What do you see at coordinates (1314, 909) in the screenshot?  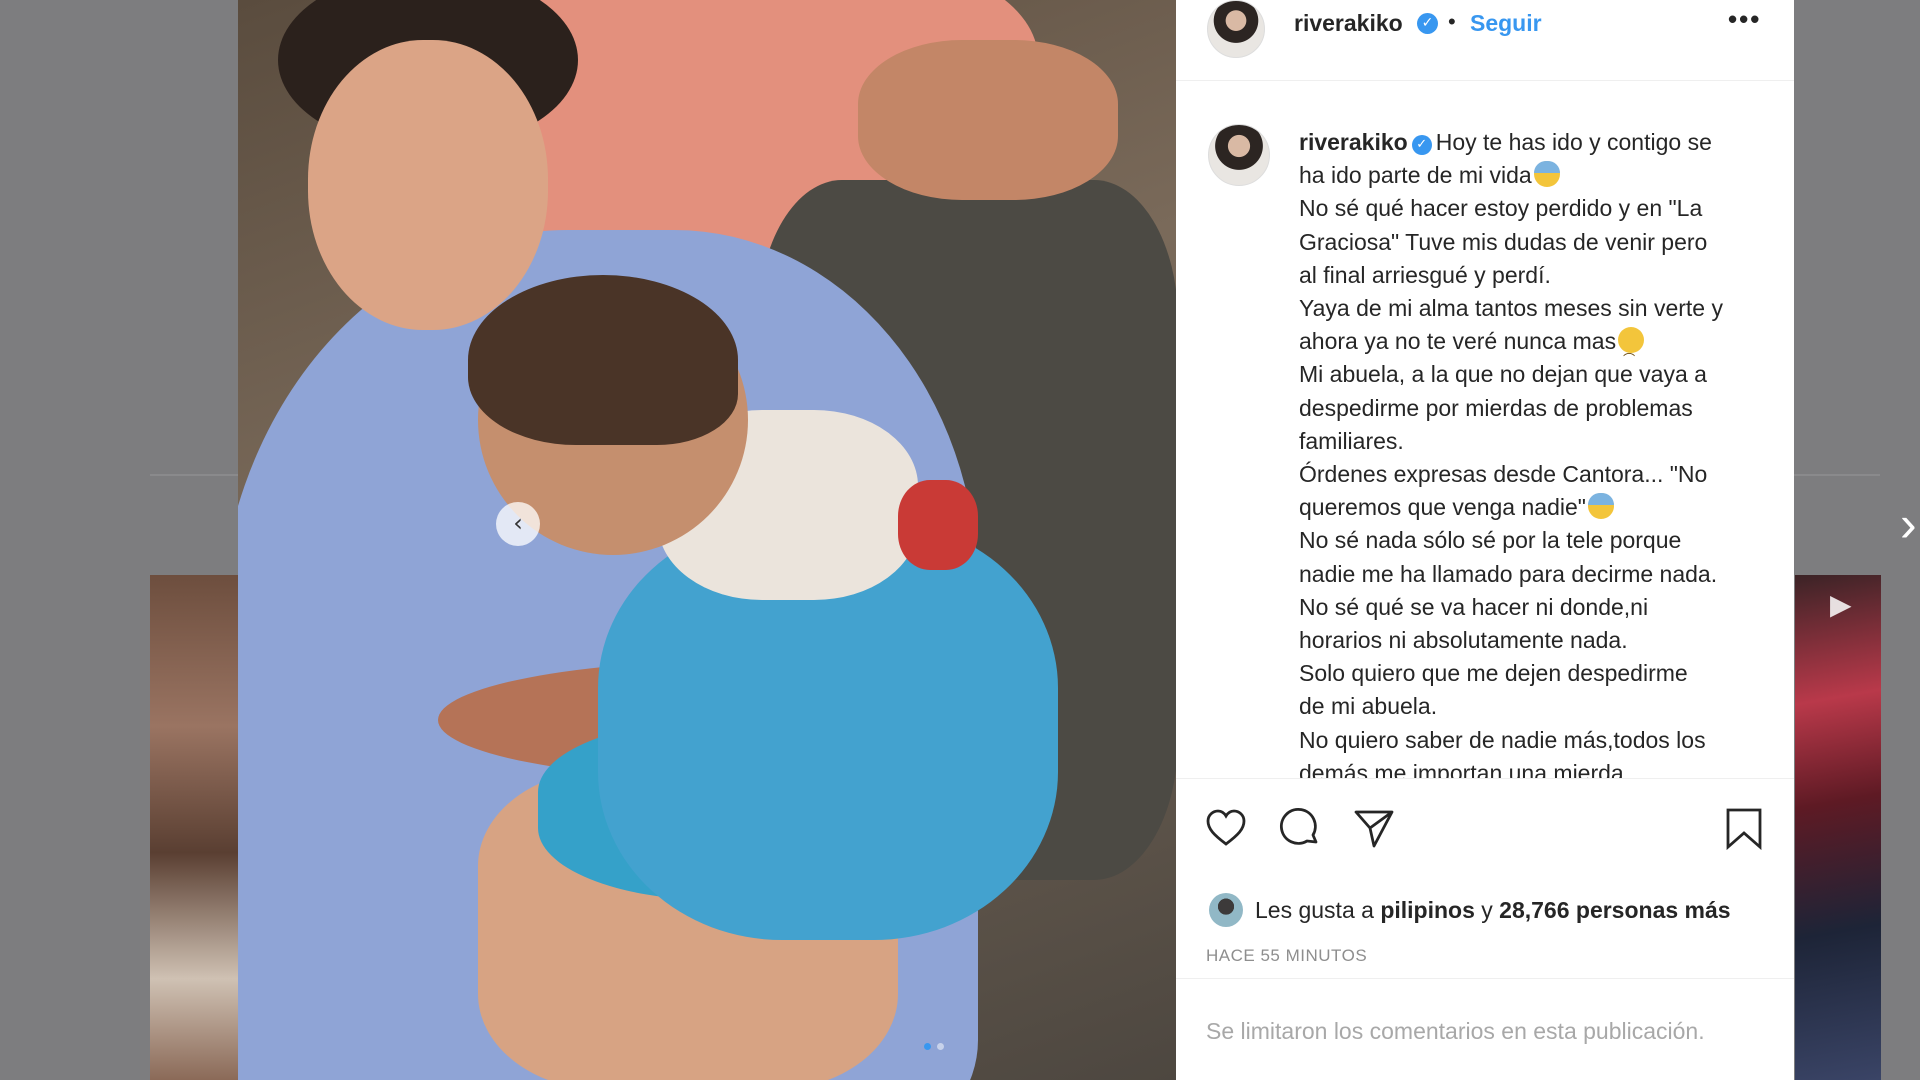 I see `likes-prefix: Les gusta a` at bounding box center [1314, 909].